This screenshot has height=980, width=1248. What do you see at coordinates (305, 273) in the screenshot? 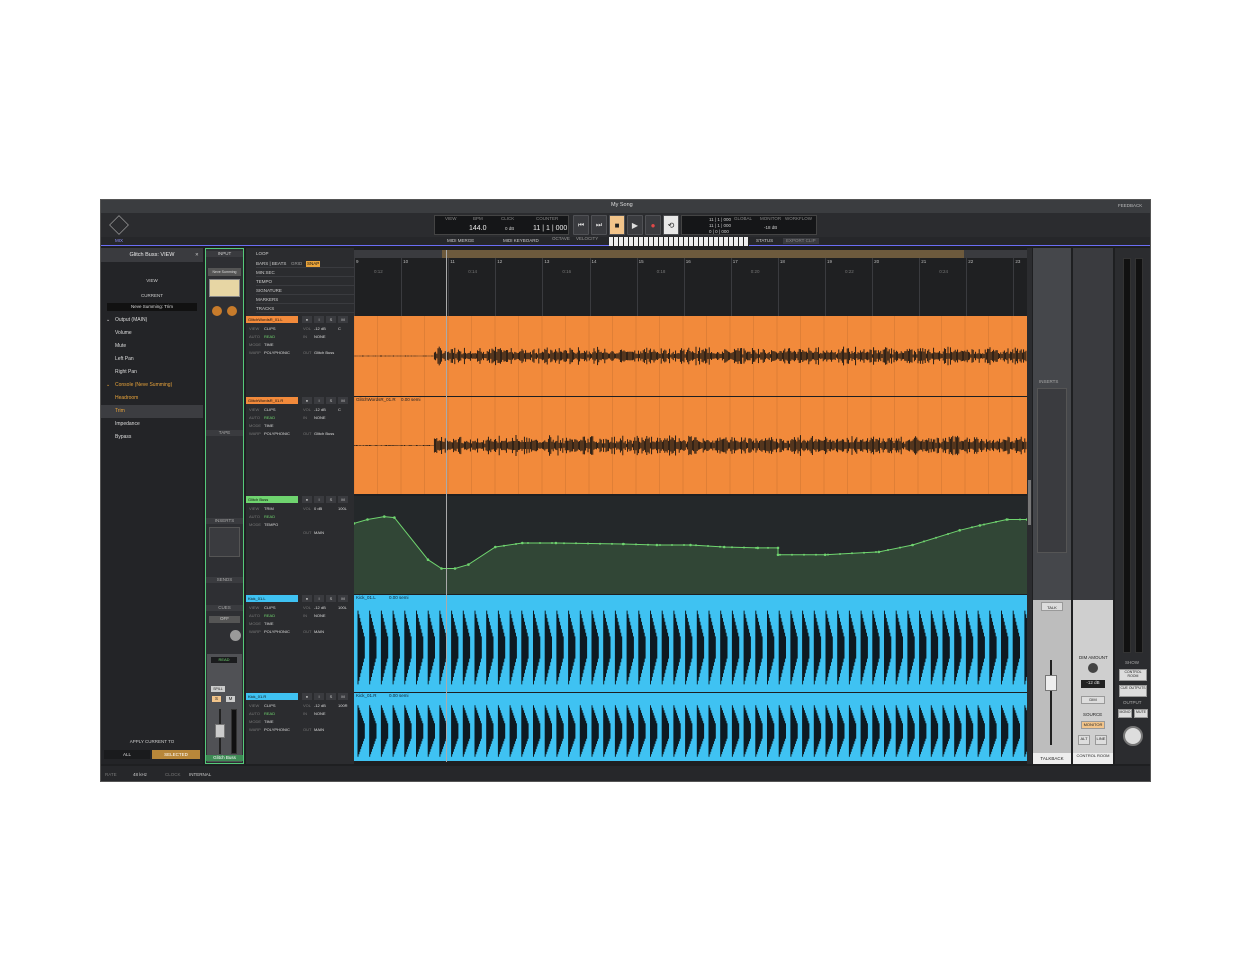
I see `min-sec-label: MIN:SEC` at bounding box center [305, 273].